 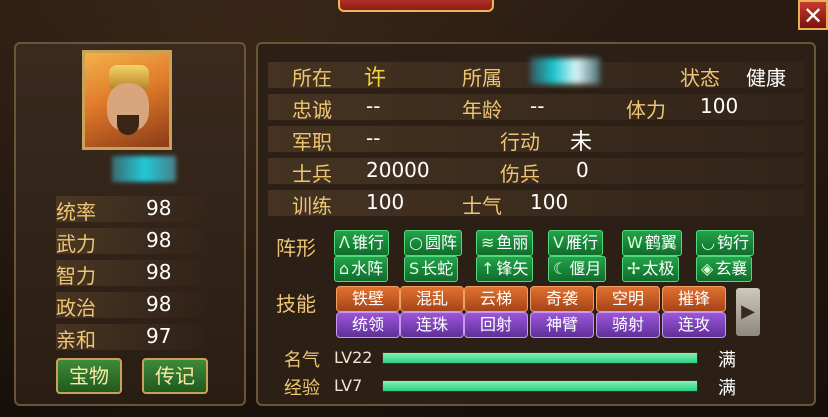 I want to click on formation-tag: W 鹤翼, so click(x=652, y=243).